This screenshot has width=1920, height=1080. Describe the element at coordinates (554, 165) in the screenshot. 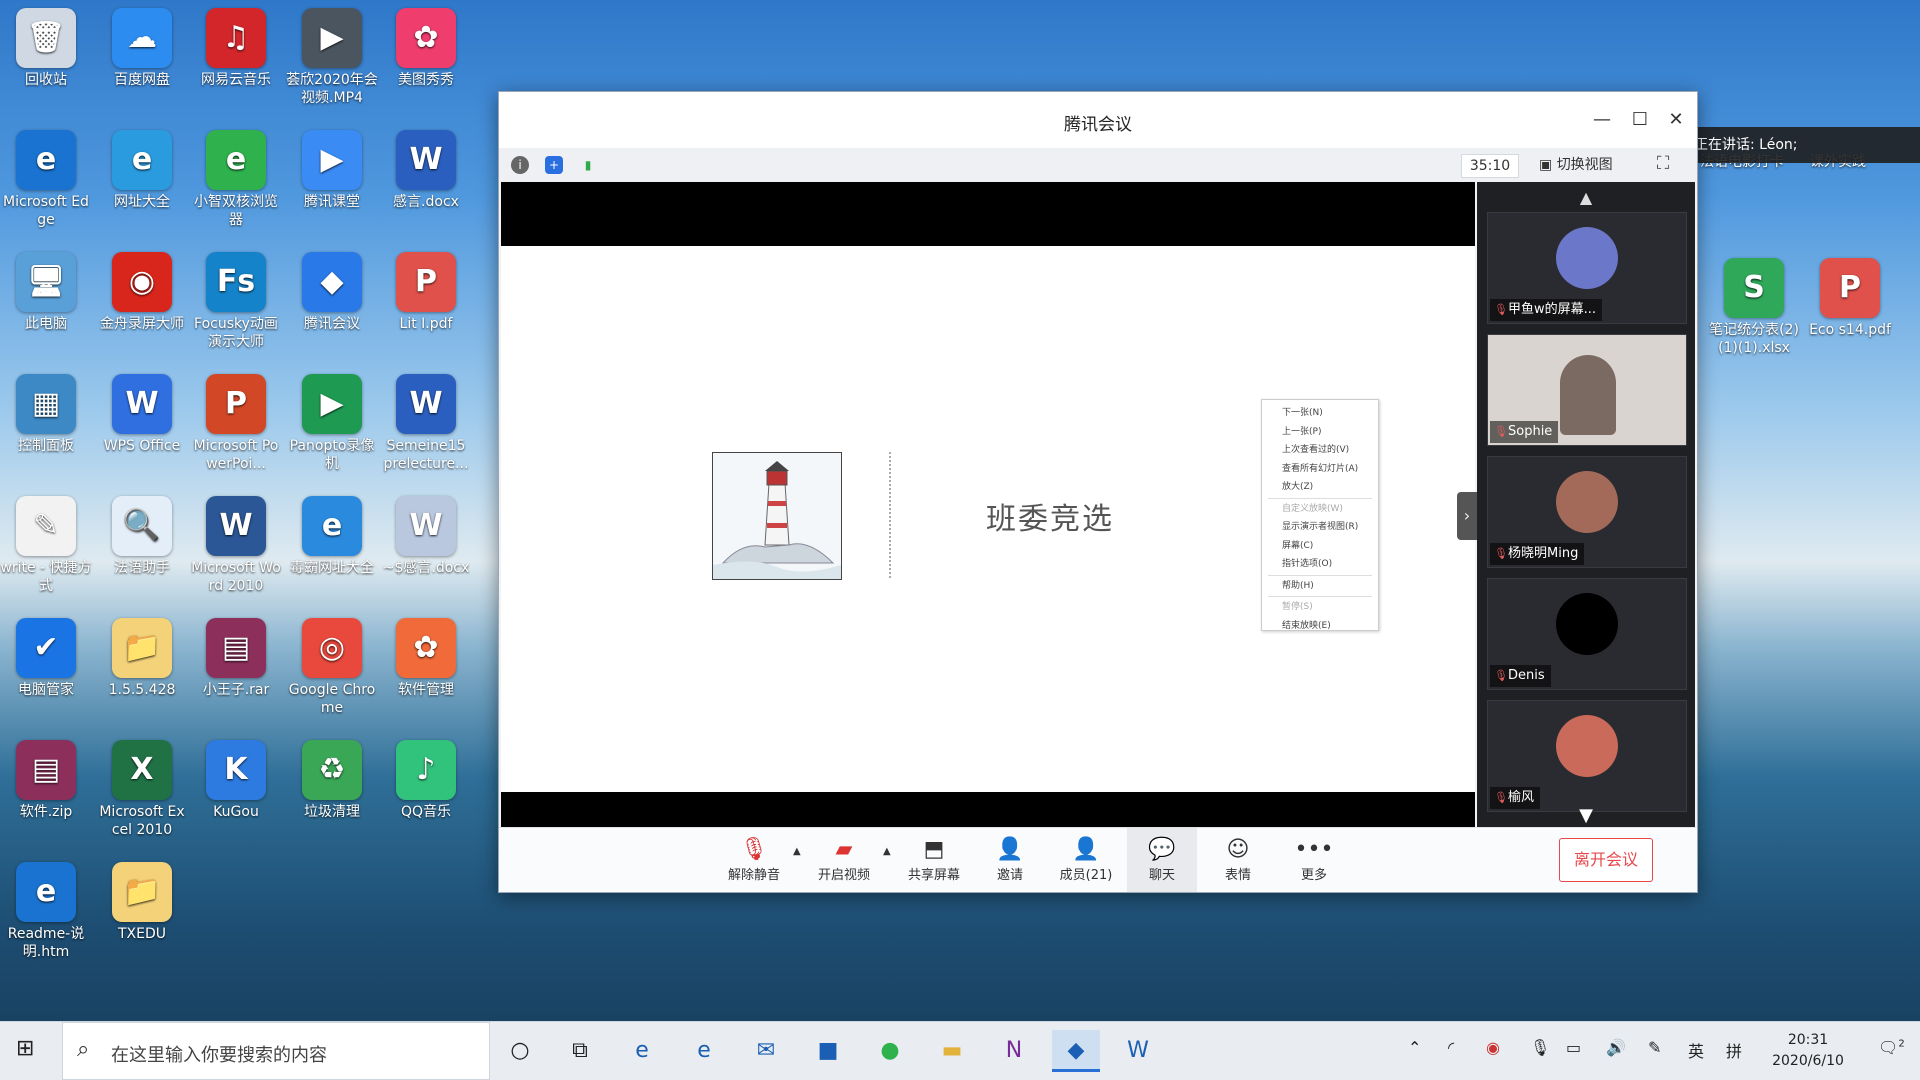

I see `shield-icon: +` at that location.